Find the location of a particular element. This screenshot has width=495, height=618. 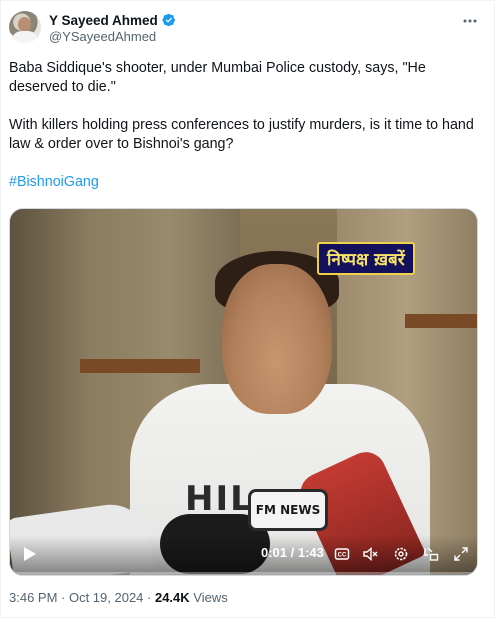

video-head is located at coordinates (277, 339).